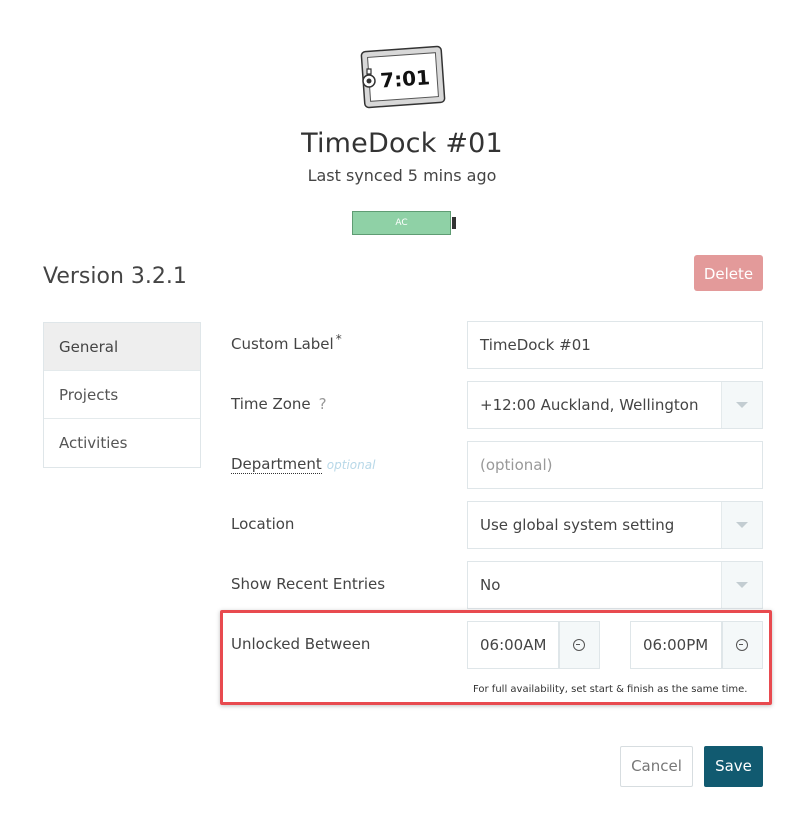 The width and height of the screenshot is (804, 831). What do you see at coordinates (115, 276) in the screenshot?
I see `version-heading: Version 3.2.1` at bounding box center [115, 276].